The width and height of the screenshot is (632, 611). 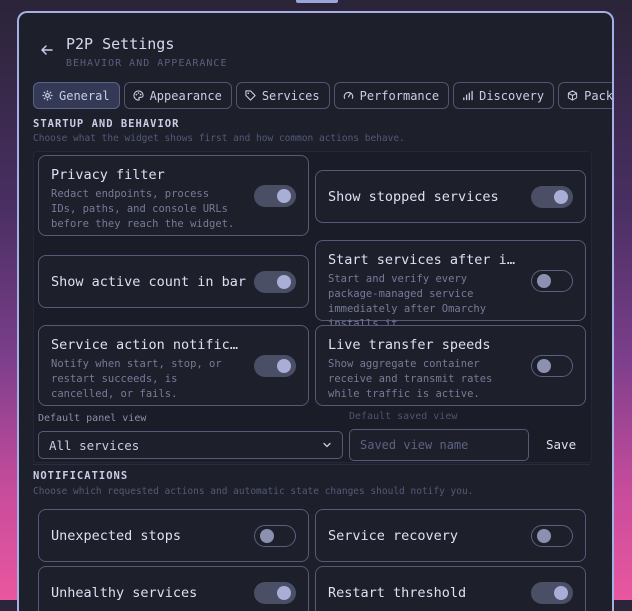 I want to click on tab-appearance: Appearance, so click(x=177, y=95).